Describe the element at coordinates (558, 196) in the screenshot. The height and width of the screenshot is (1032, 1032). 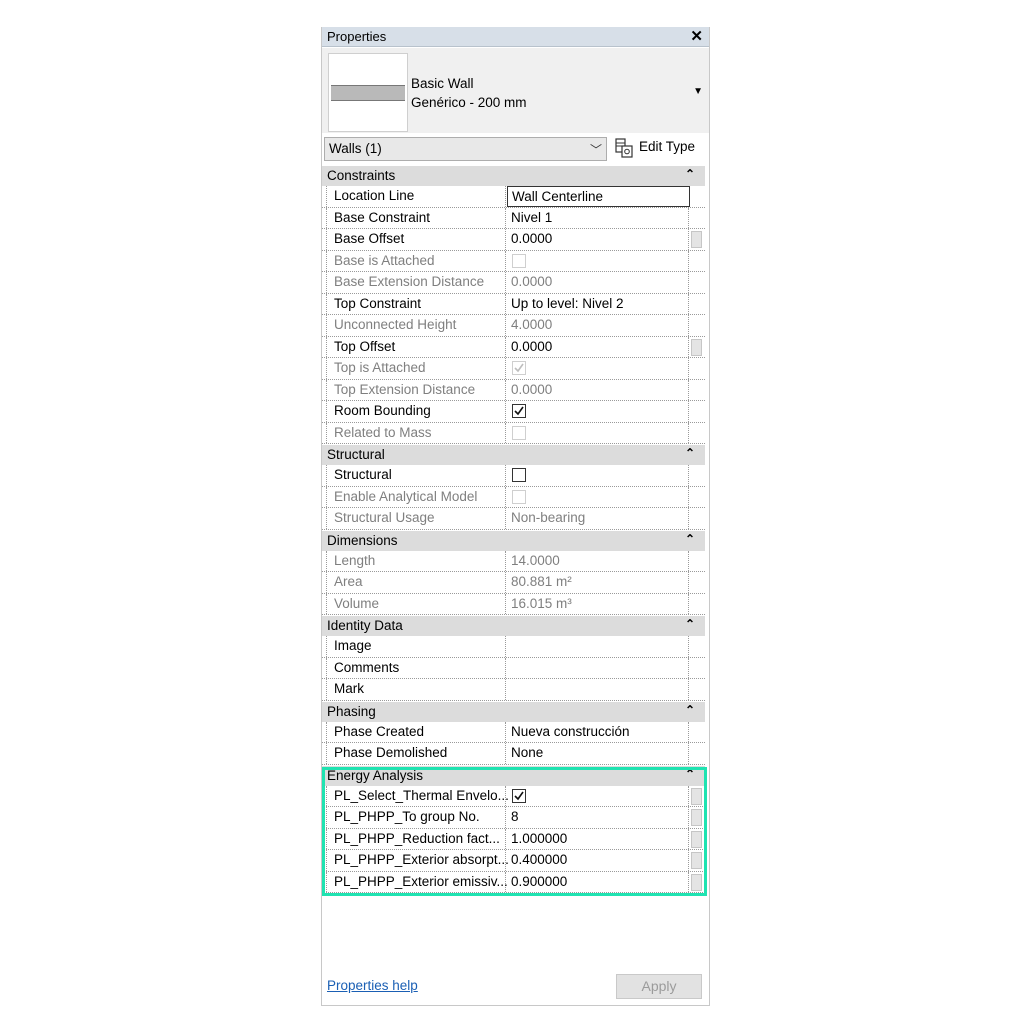
I see `property-value: Wall Centerline` at that location.